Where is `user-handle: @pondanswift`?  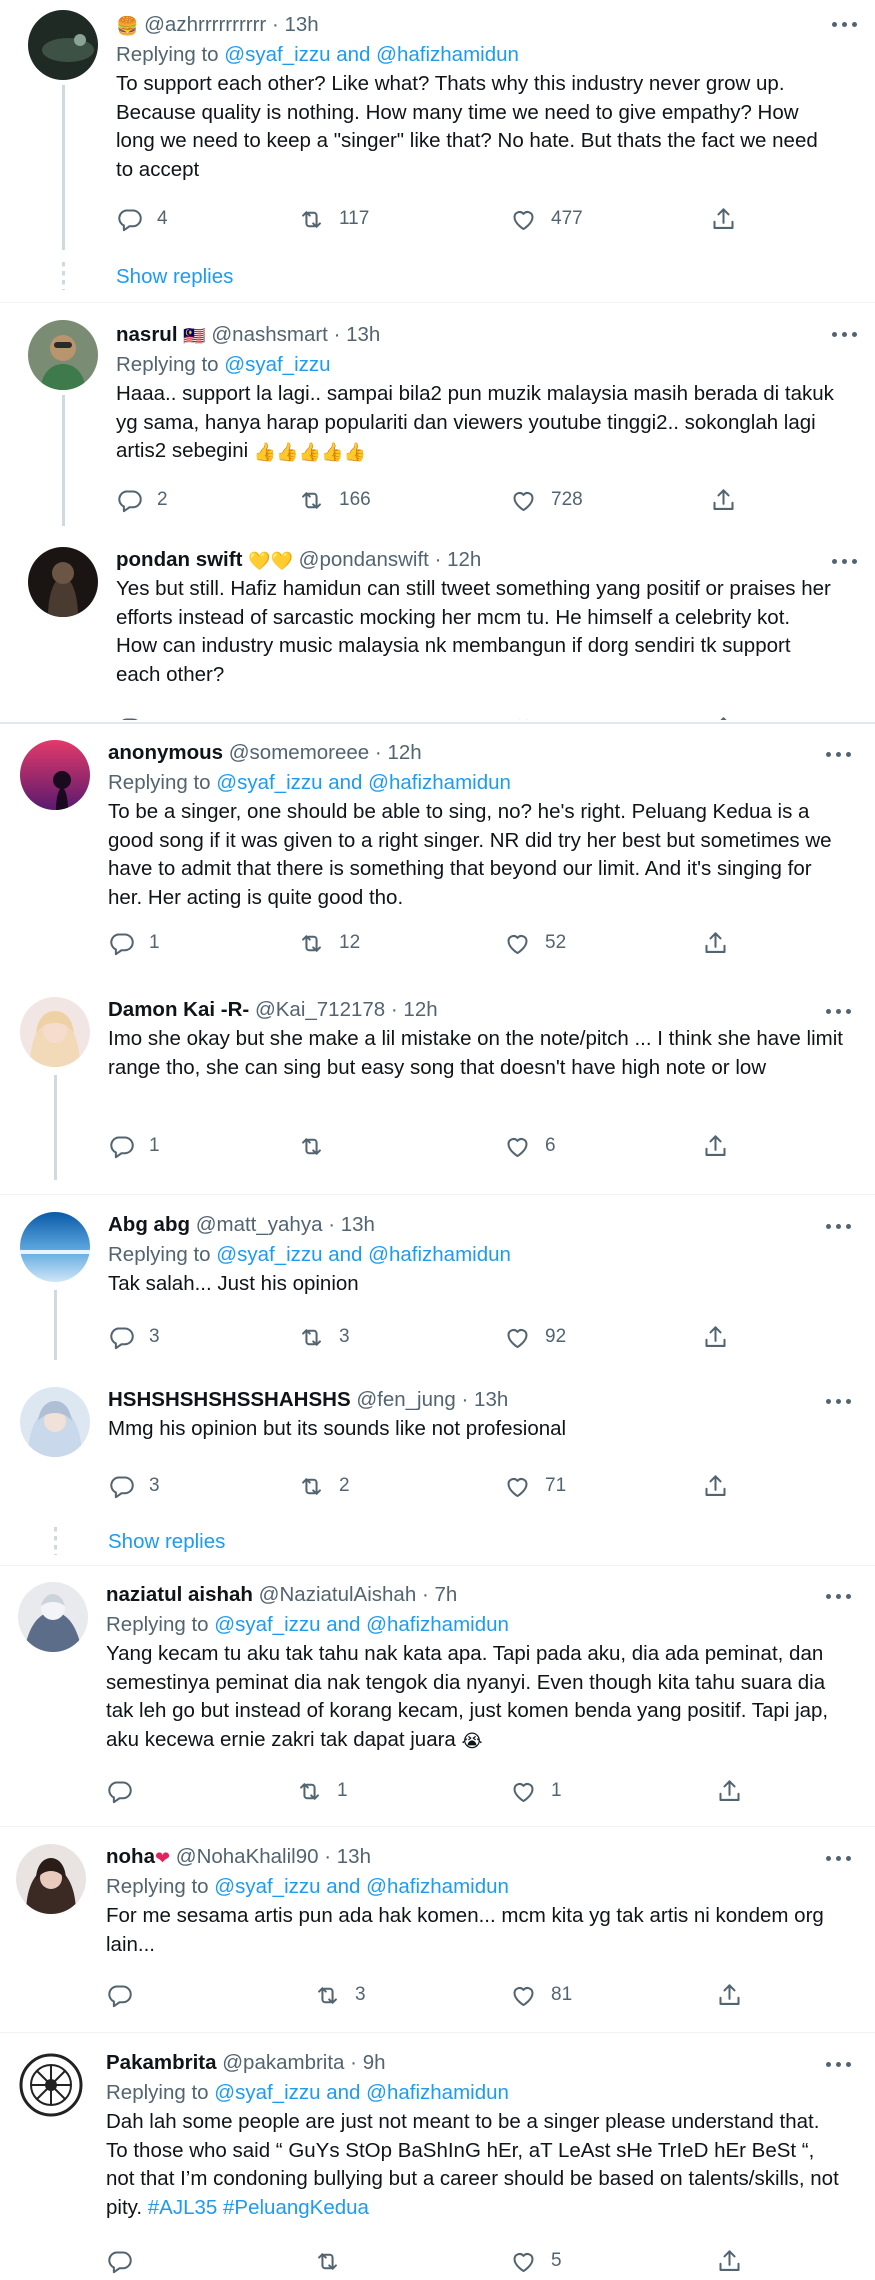 user-handle: @pondanswift is located at coordinates (364, 559).